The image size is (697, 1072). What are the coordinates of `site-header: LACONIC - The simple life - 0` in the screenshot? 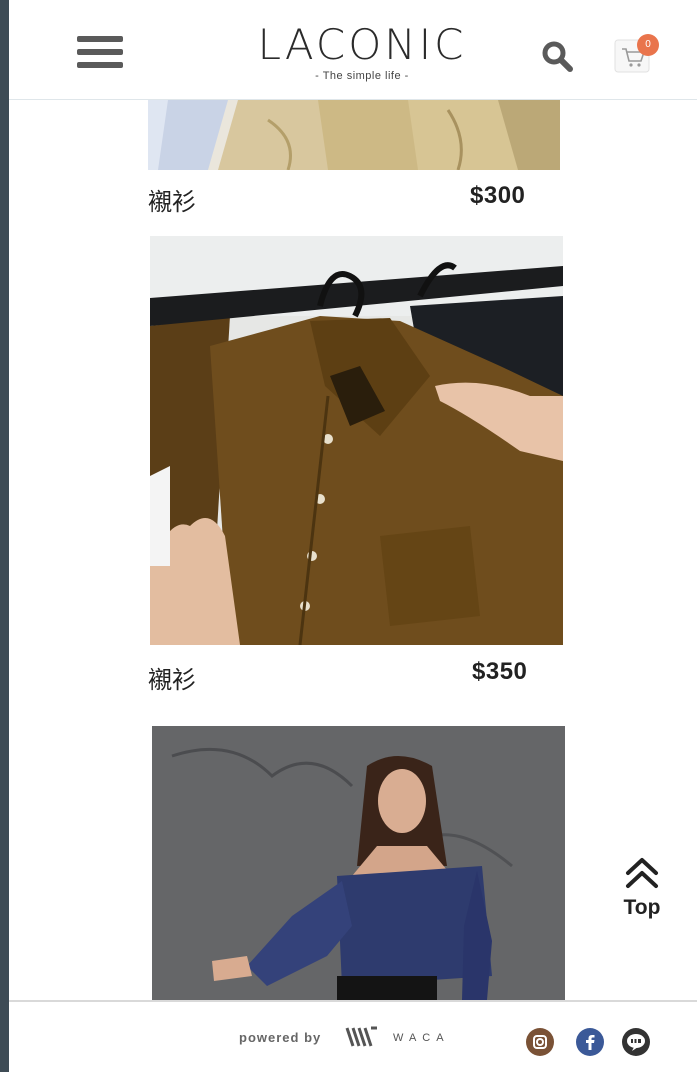 It's located at (353, 50).